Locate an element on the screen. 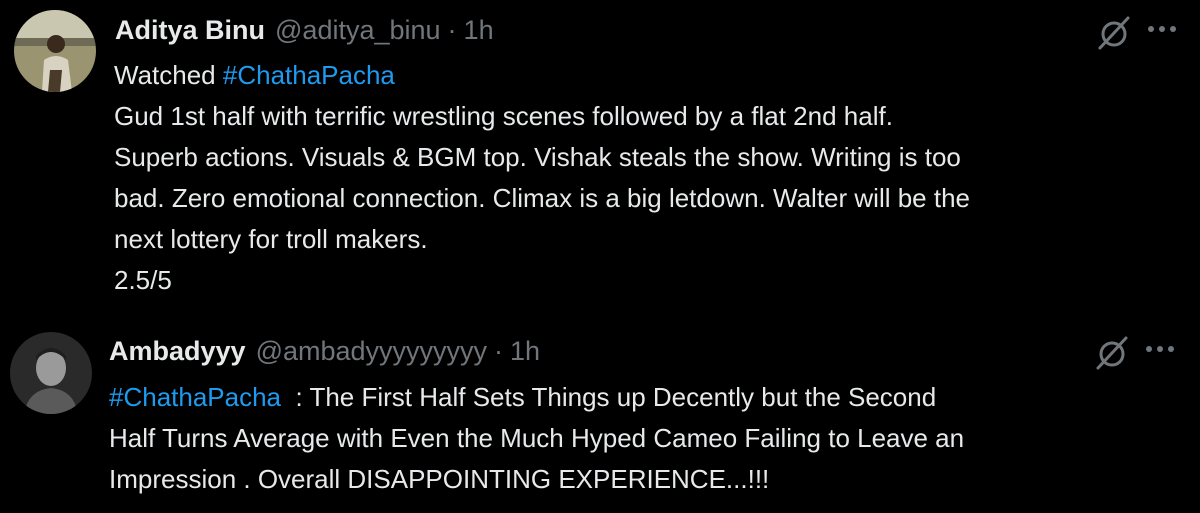 Image resolution: width=1200 pixels, height=513 pixels. display-name: Aditya Binu is located at coordinates (190, 30).